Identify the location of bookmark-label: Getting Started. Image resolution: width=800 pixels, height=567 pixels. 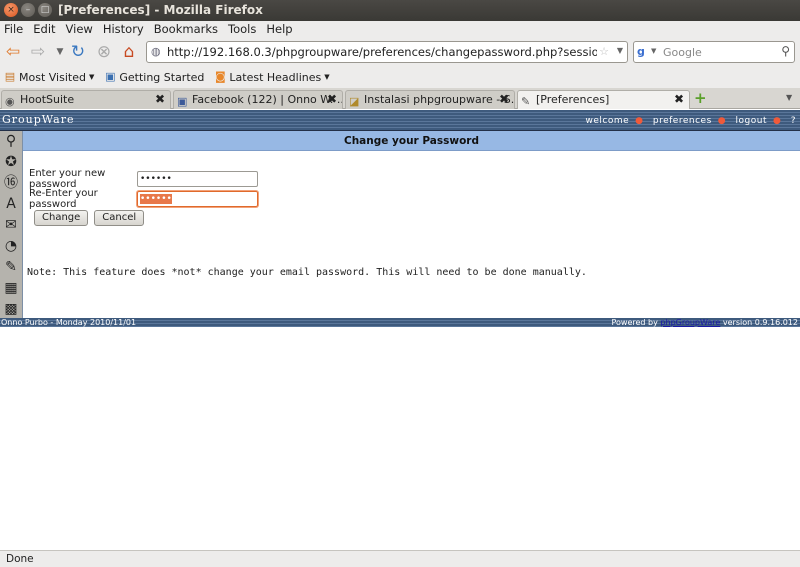
(162, 77).